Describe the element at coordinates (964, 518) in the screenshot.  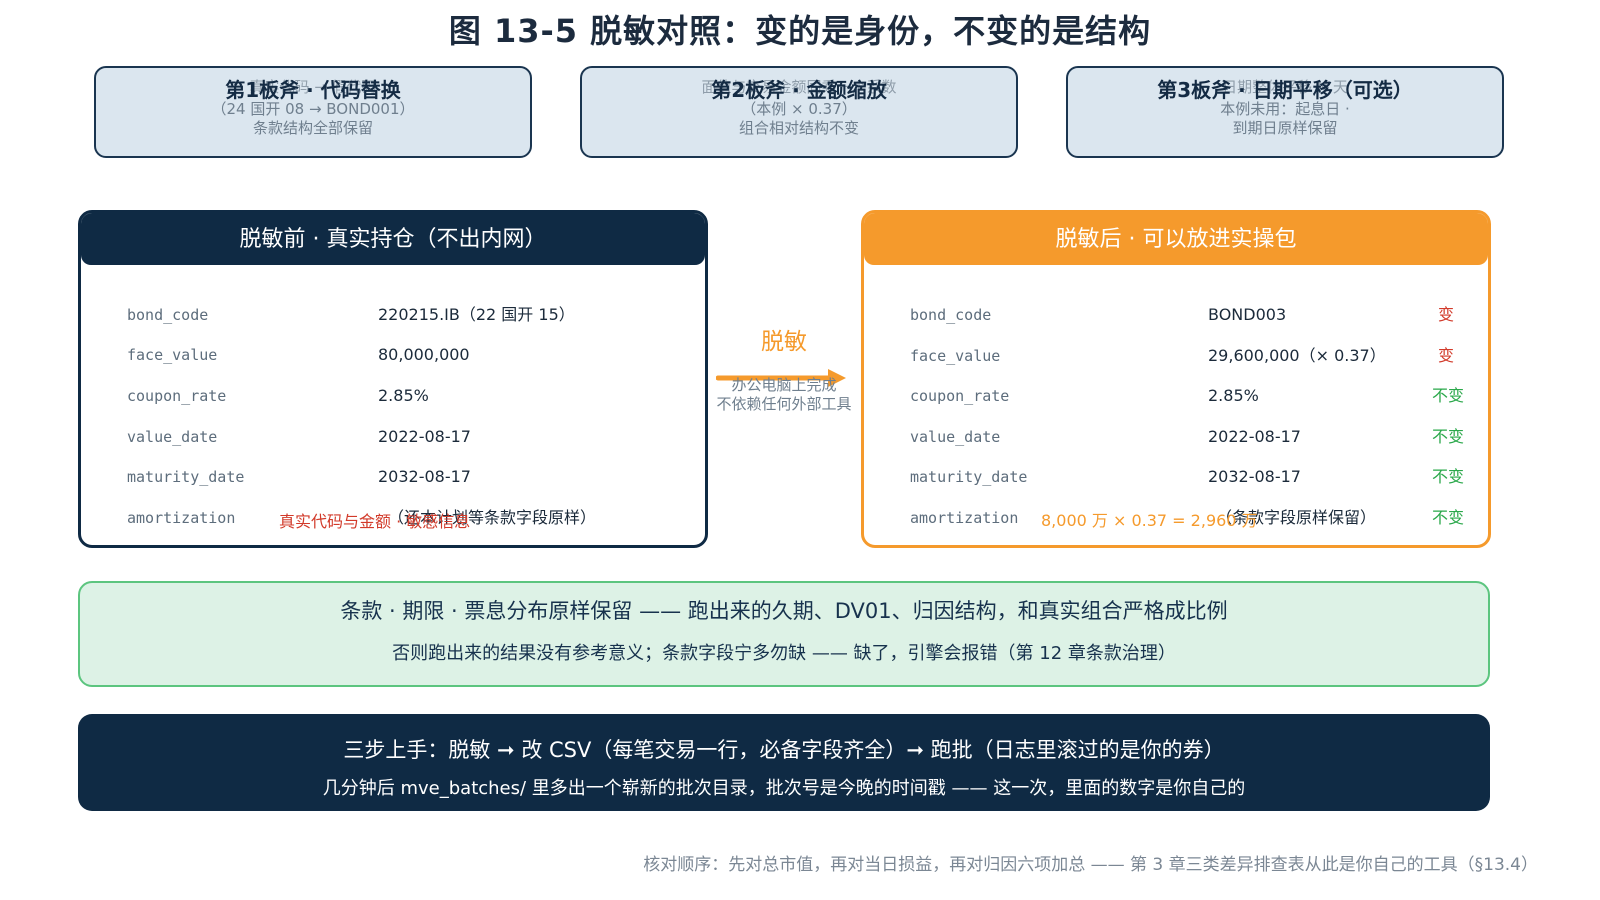
I see `after-key-amortization: amortization` at that location.